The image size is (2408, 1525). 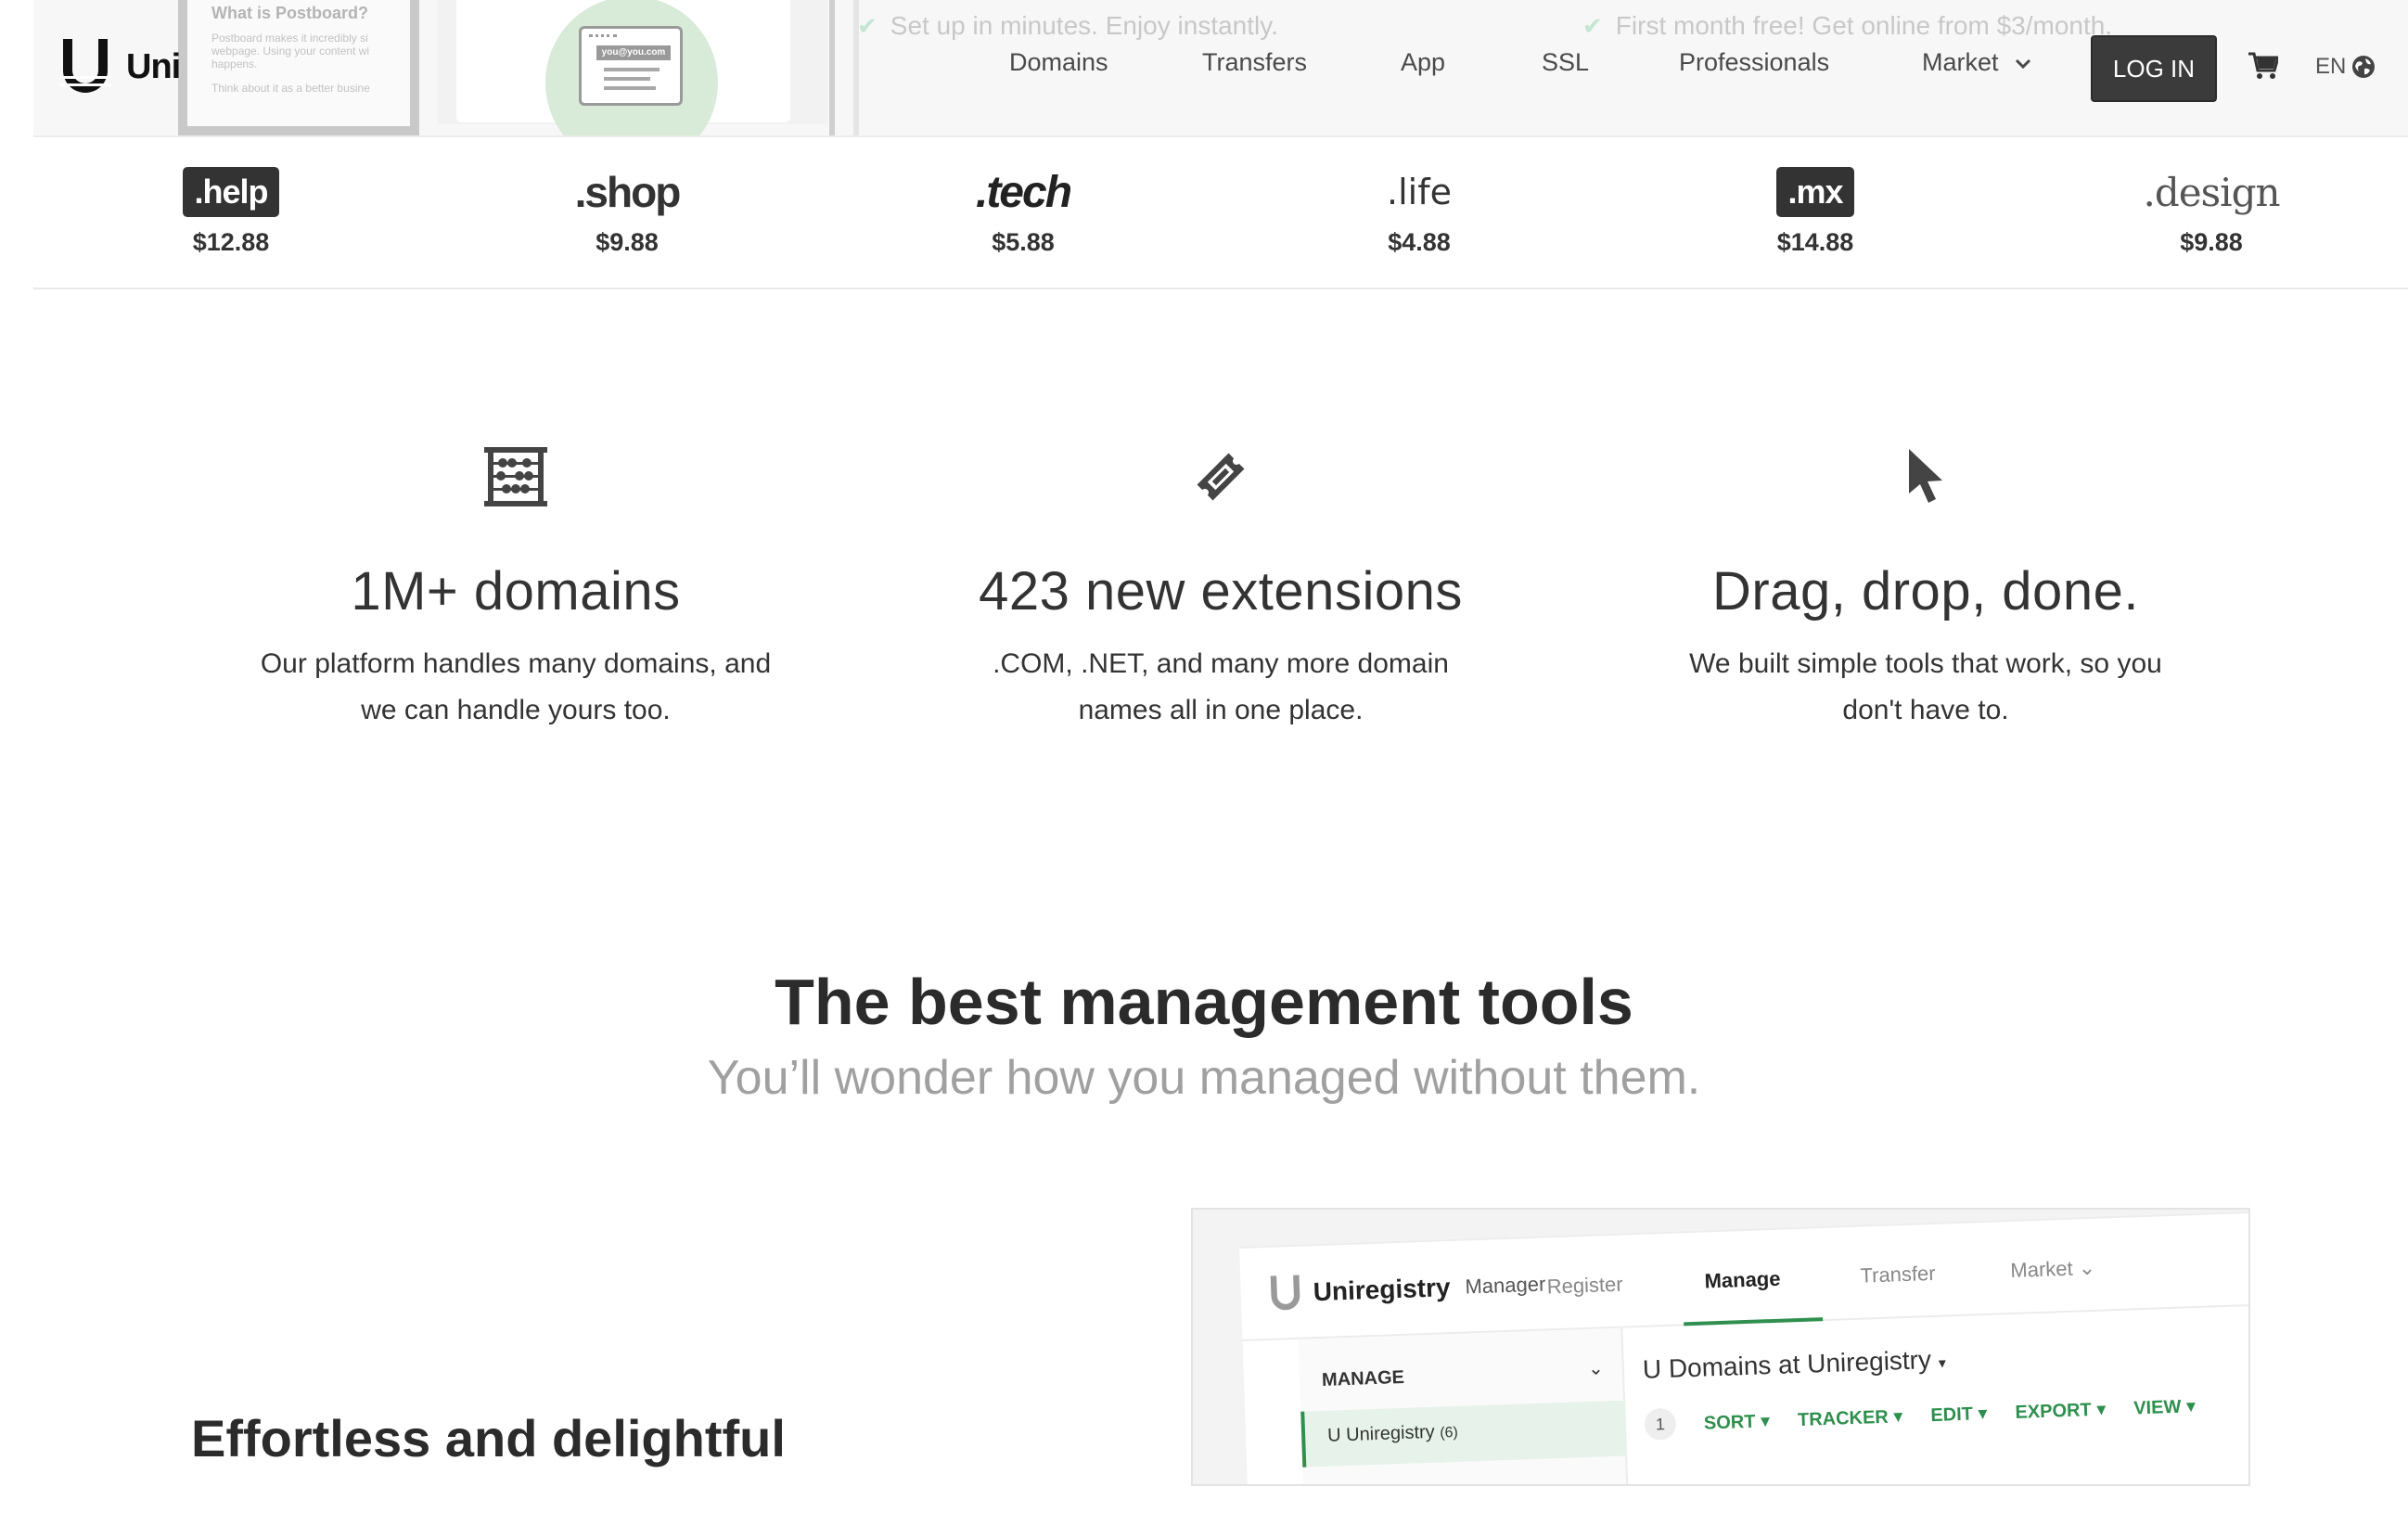 I want to click on extension-logo: .help, so click(x=231, y=192).